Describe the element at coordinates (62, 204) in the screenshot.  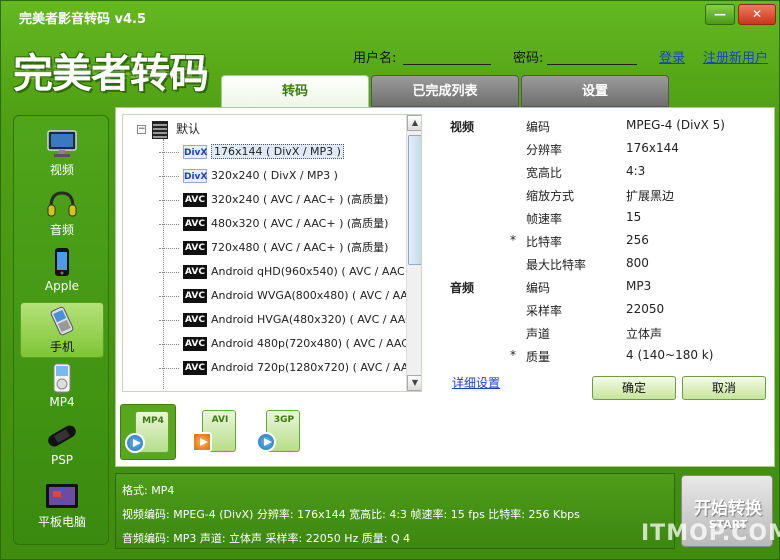
I see `headphones-icon` at that location.